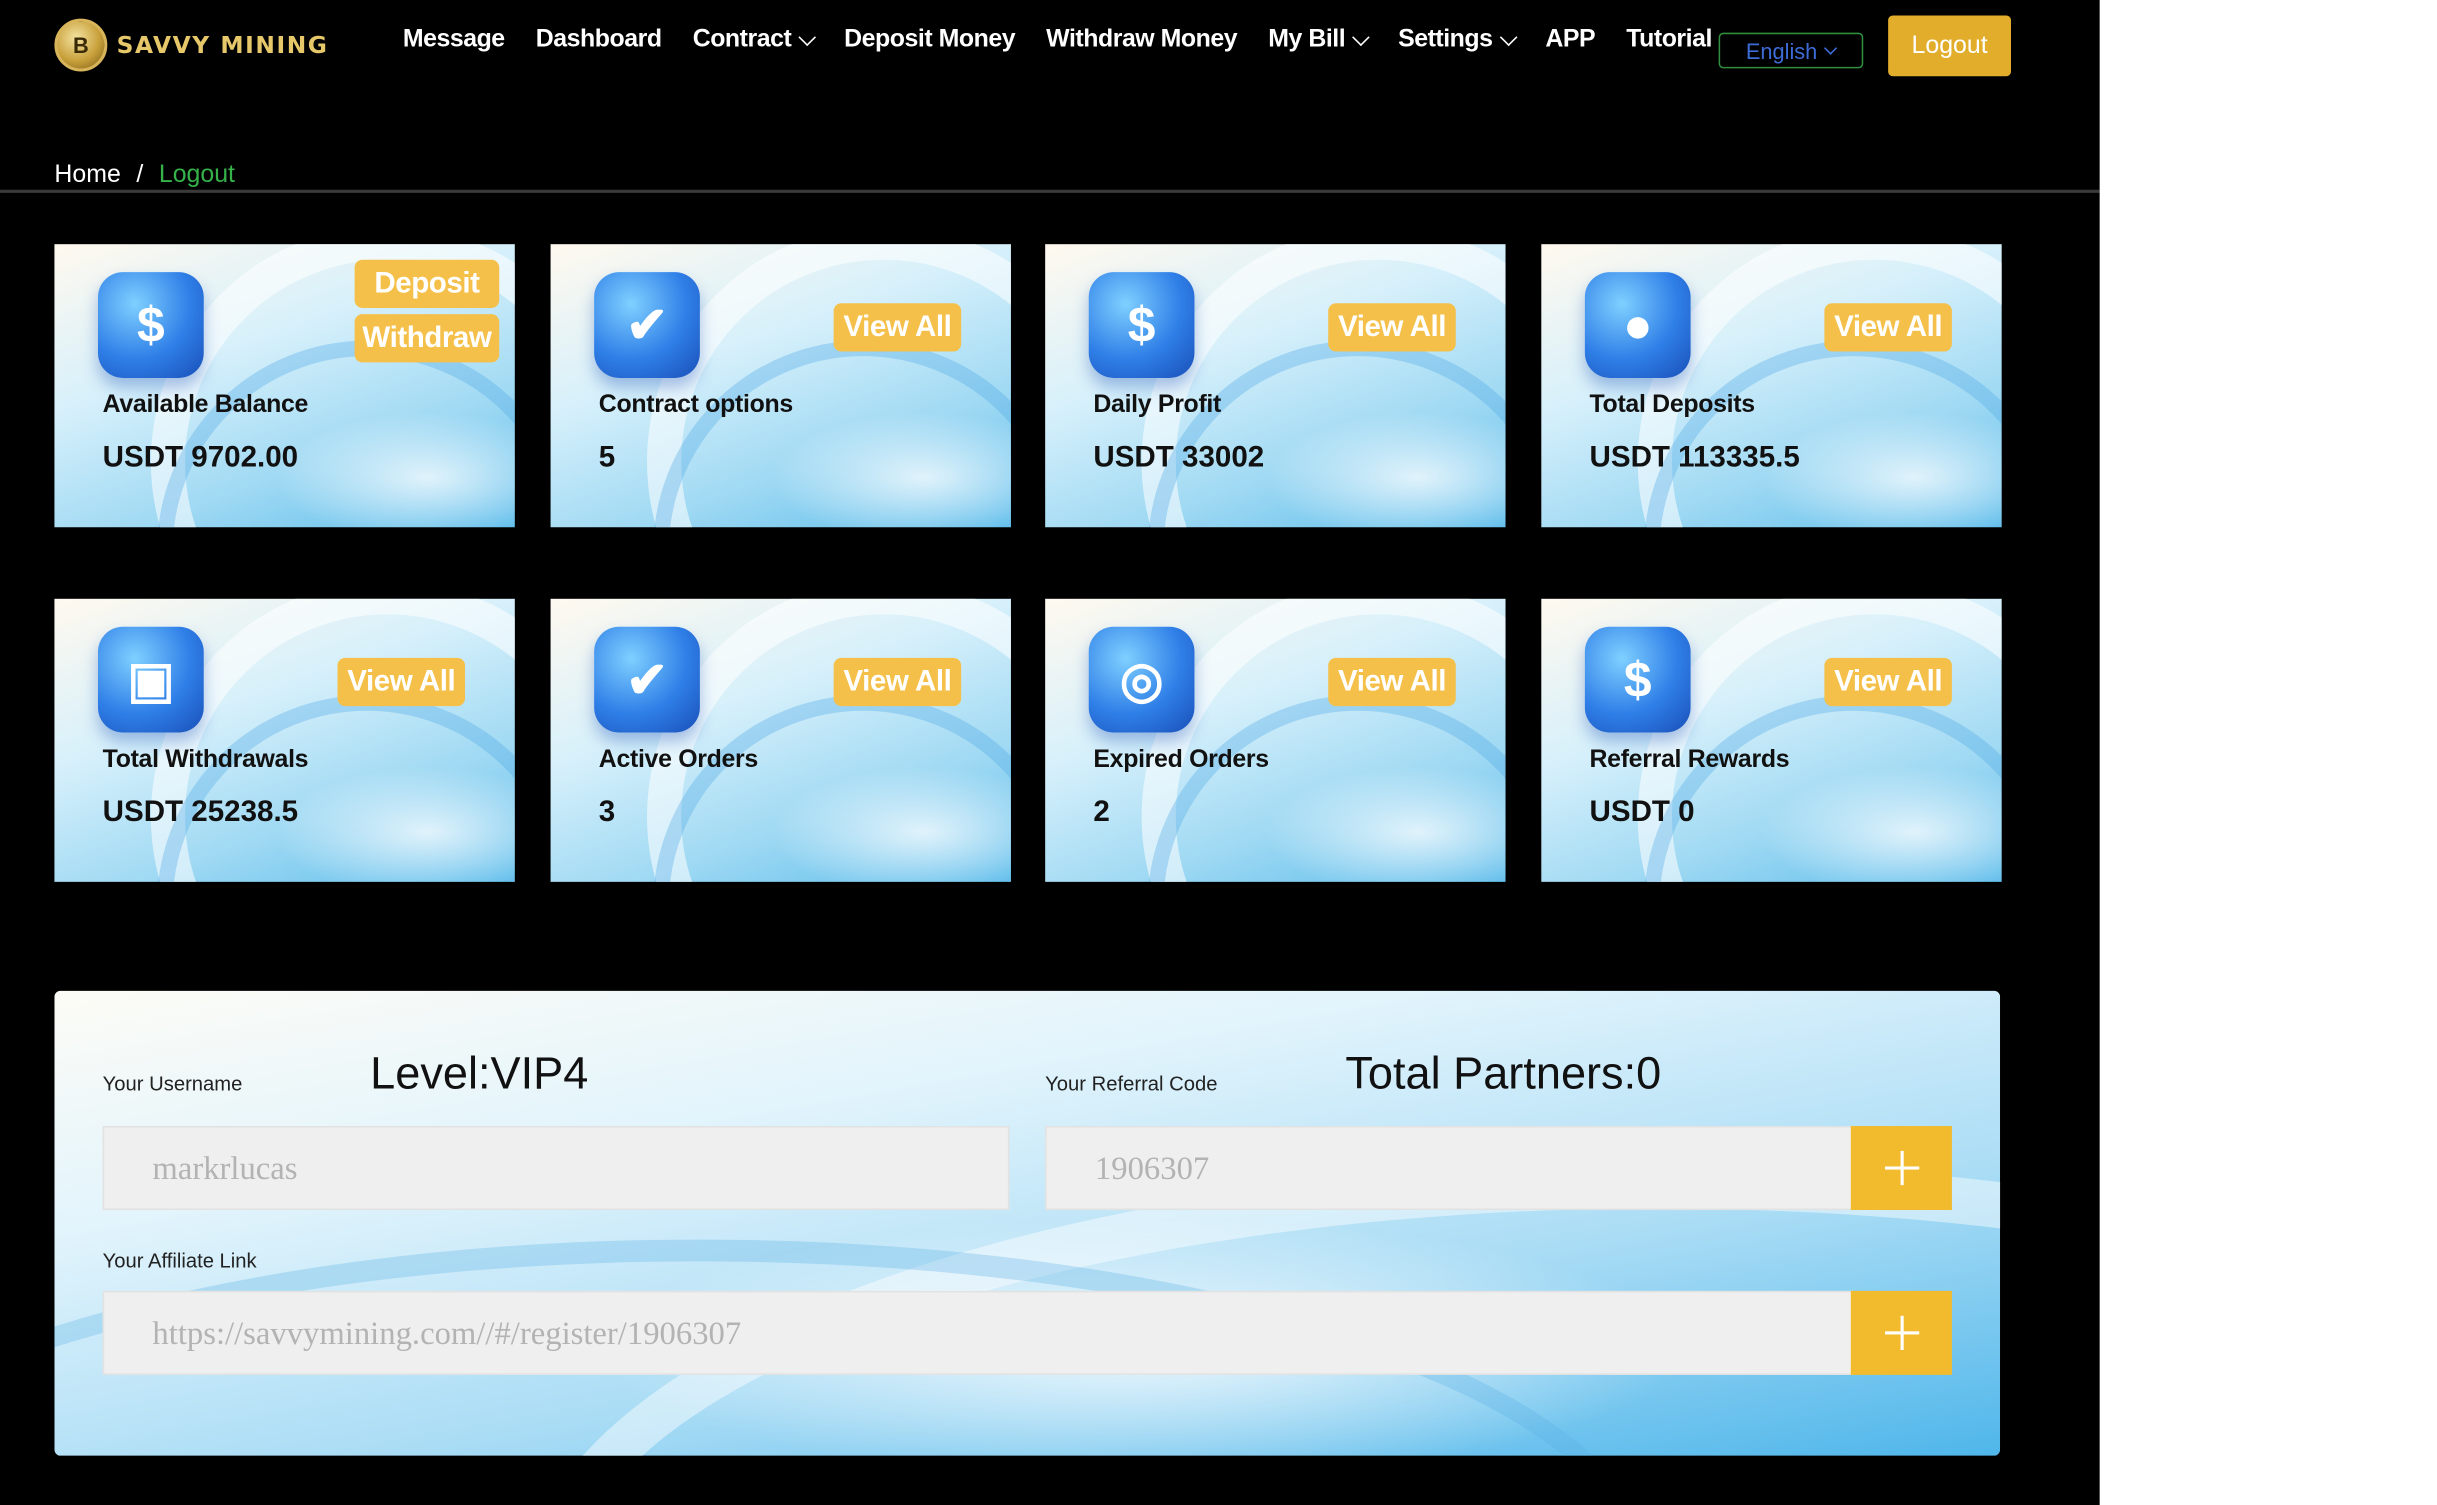 This screenshot has height=1505, width=2437. I want to click on breadcrumb-home: Home, so click(87, 176).